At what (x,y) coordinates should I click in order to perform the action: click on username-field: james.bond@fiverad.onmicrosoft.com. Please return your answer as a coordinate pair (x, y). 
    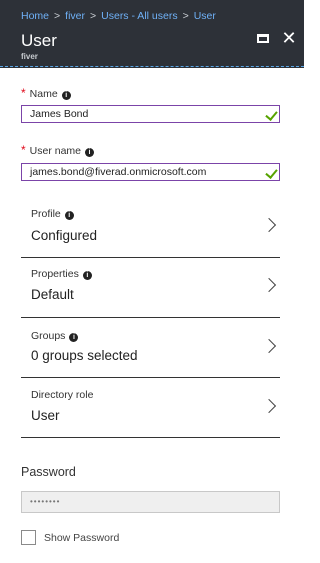
    Looking at the image, I should click on (150, 172).